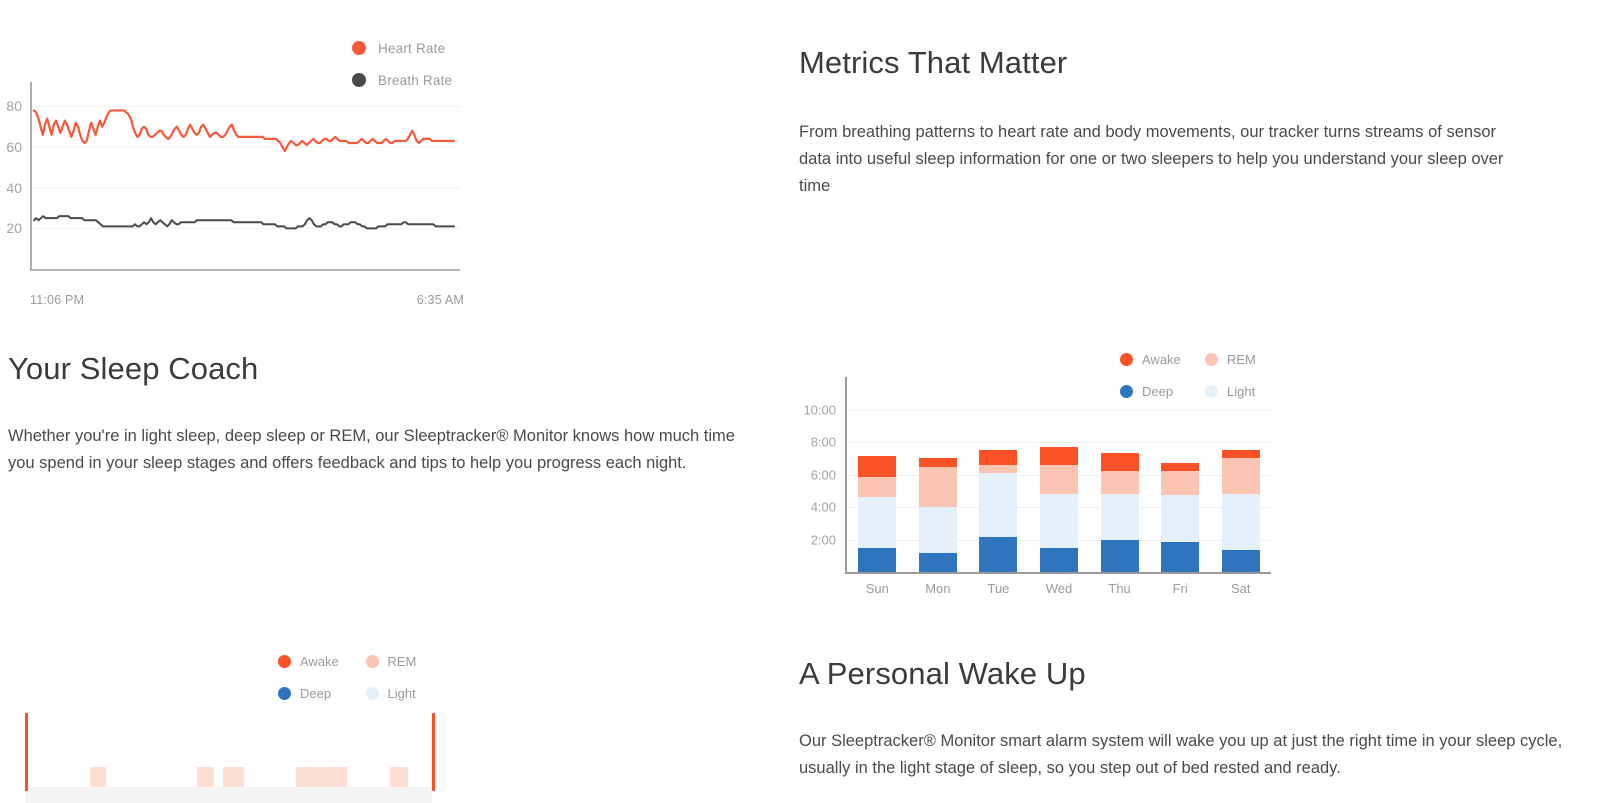  I want to click on stages-bar-column: Mon, so click(938, 491).